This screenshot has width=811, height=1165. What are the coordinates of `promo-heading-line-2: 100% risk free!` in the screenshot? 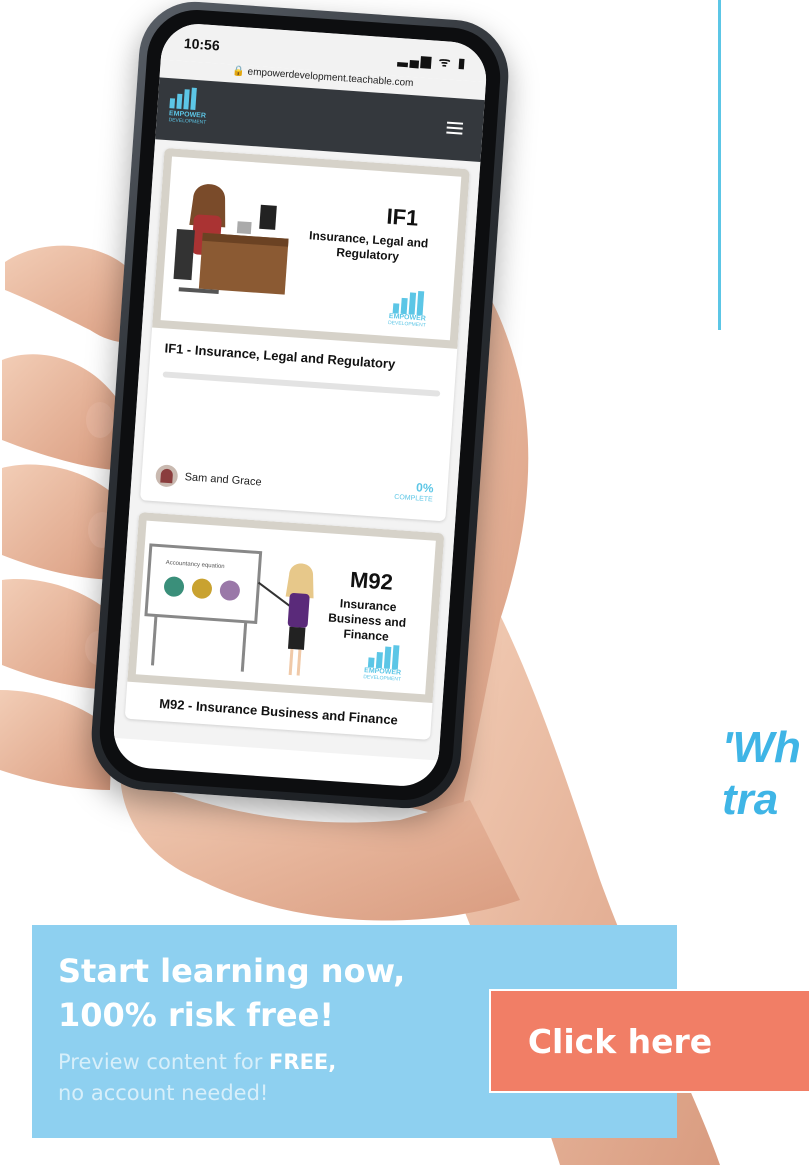 It's located at (196, 1015).